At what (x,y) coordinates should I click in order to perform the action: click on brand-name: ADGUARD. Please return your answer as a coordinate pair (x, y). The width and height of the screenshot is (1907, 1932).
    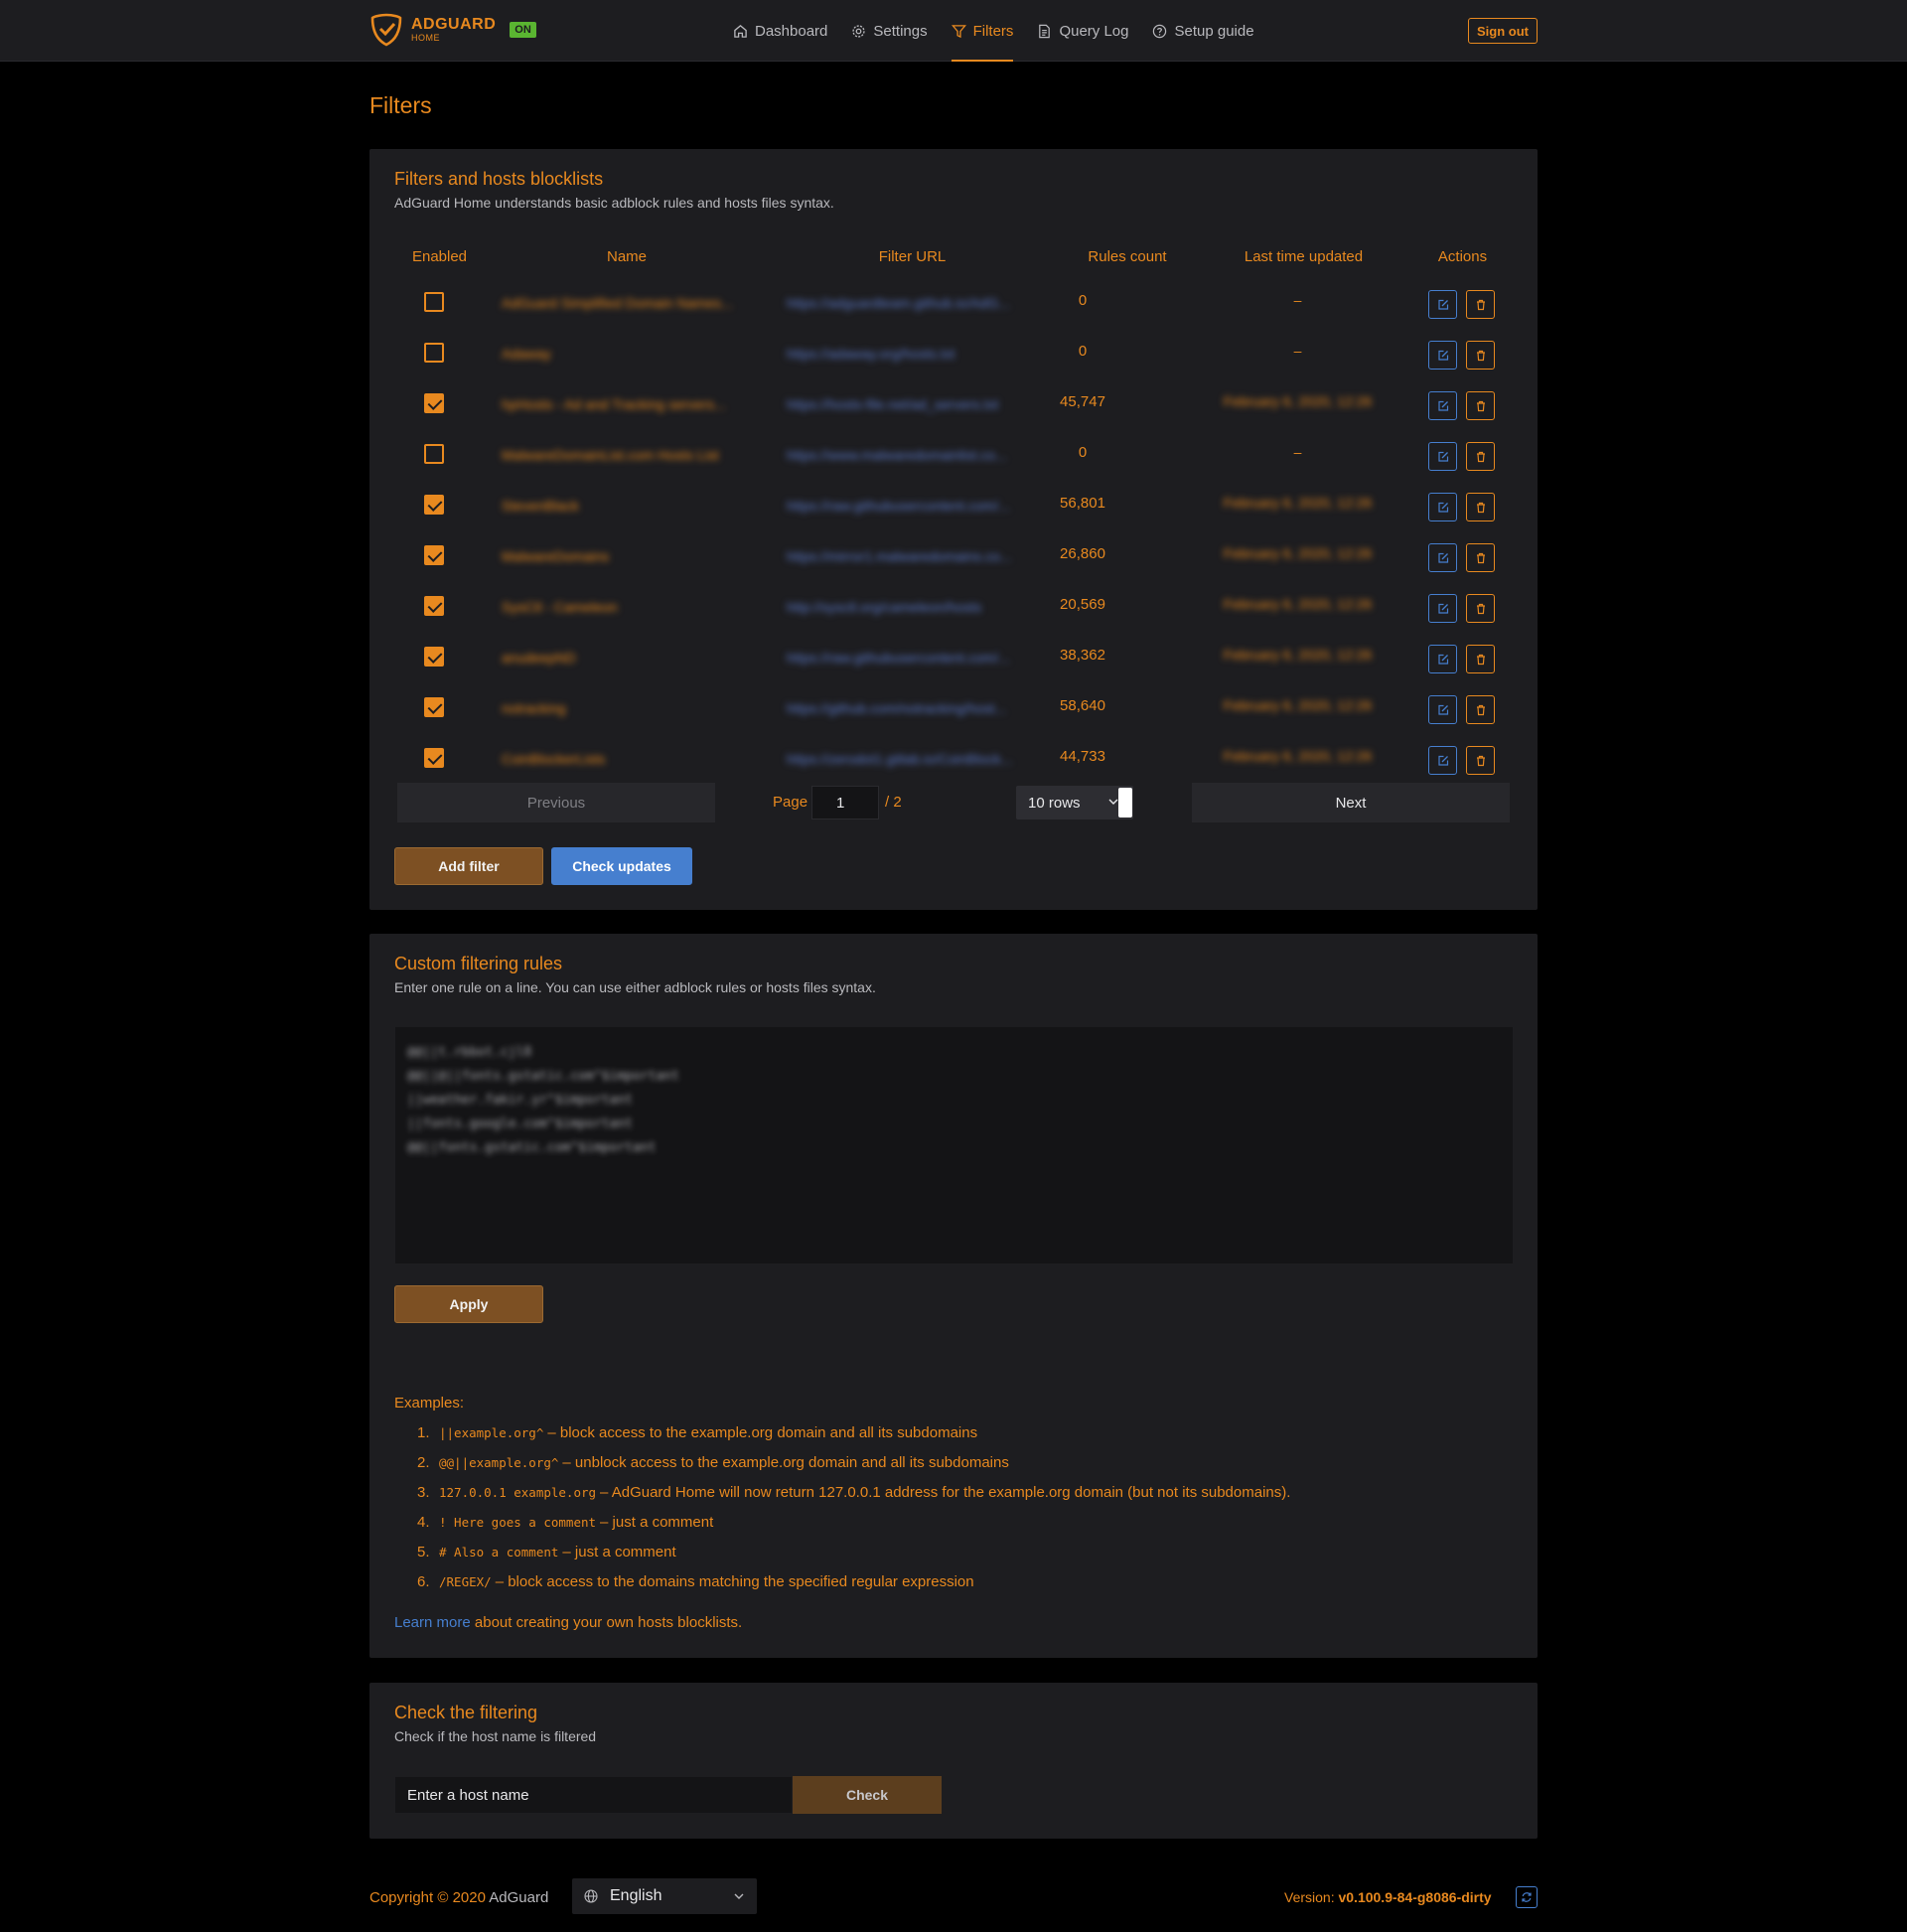
    Looking at the image, I should click on (454, 24).